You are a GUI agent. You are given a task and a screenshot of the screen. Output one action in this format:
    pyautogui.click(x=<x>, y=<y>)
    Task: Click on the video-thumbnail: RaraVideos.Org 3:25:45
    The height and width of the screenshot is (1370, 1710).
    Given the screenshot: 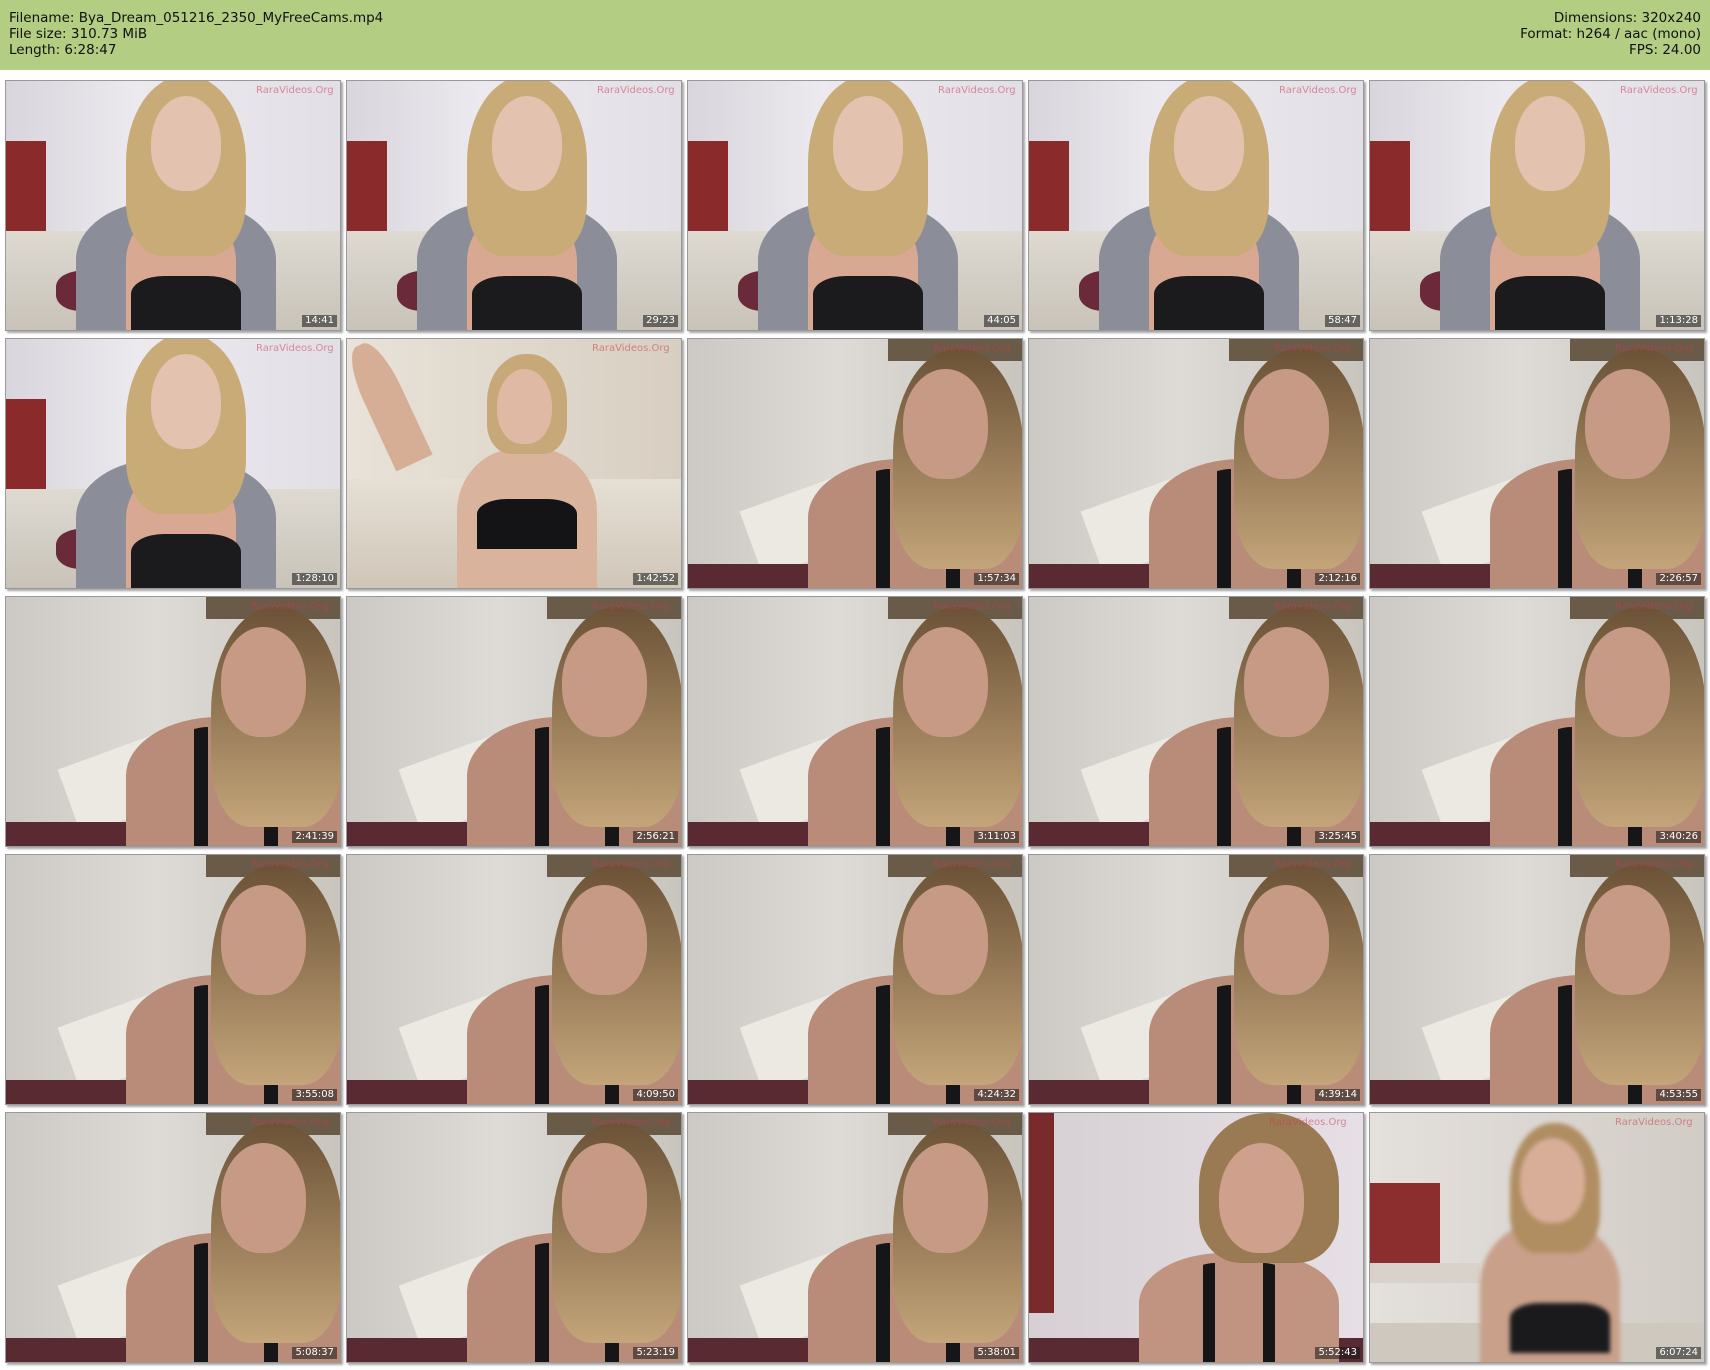 What is the action you would take?
    pyautogui.click(x=1196, y=721)
    